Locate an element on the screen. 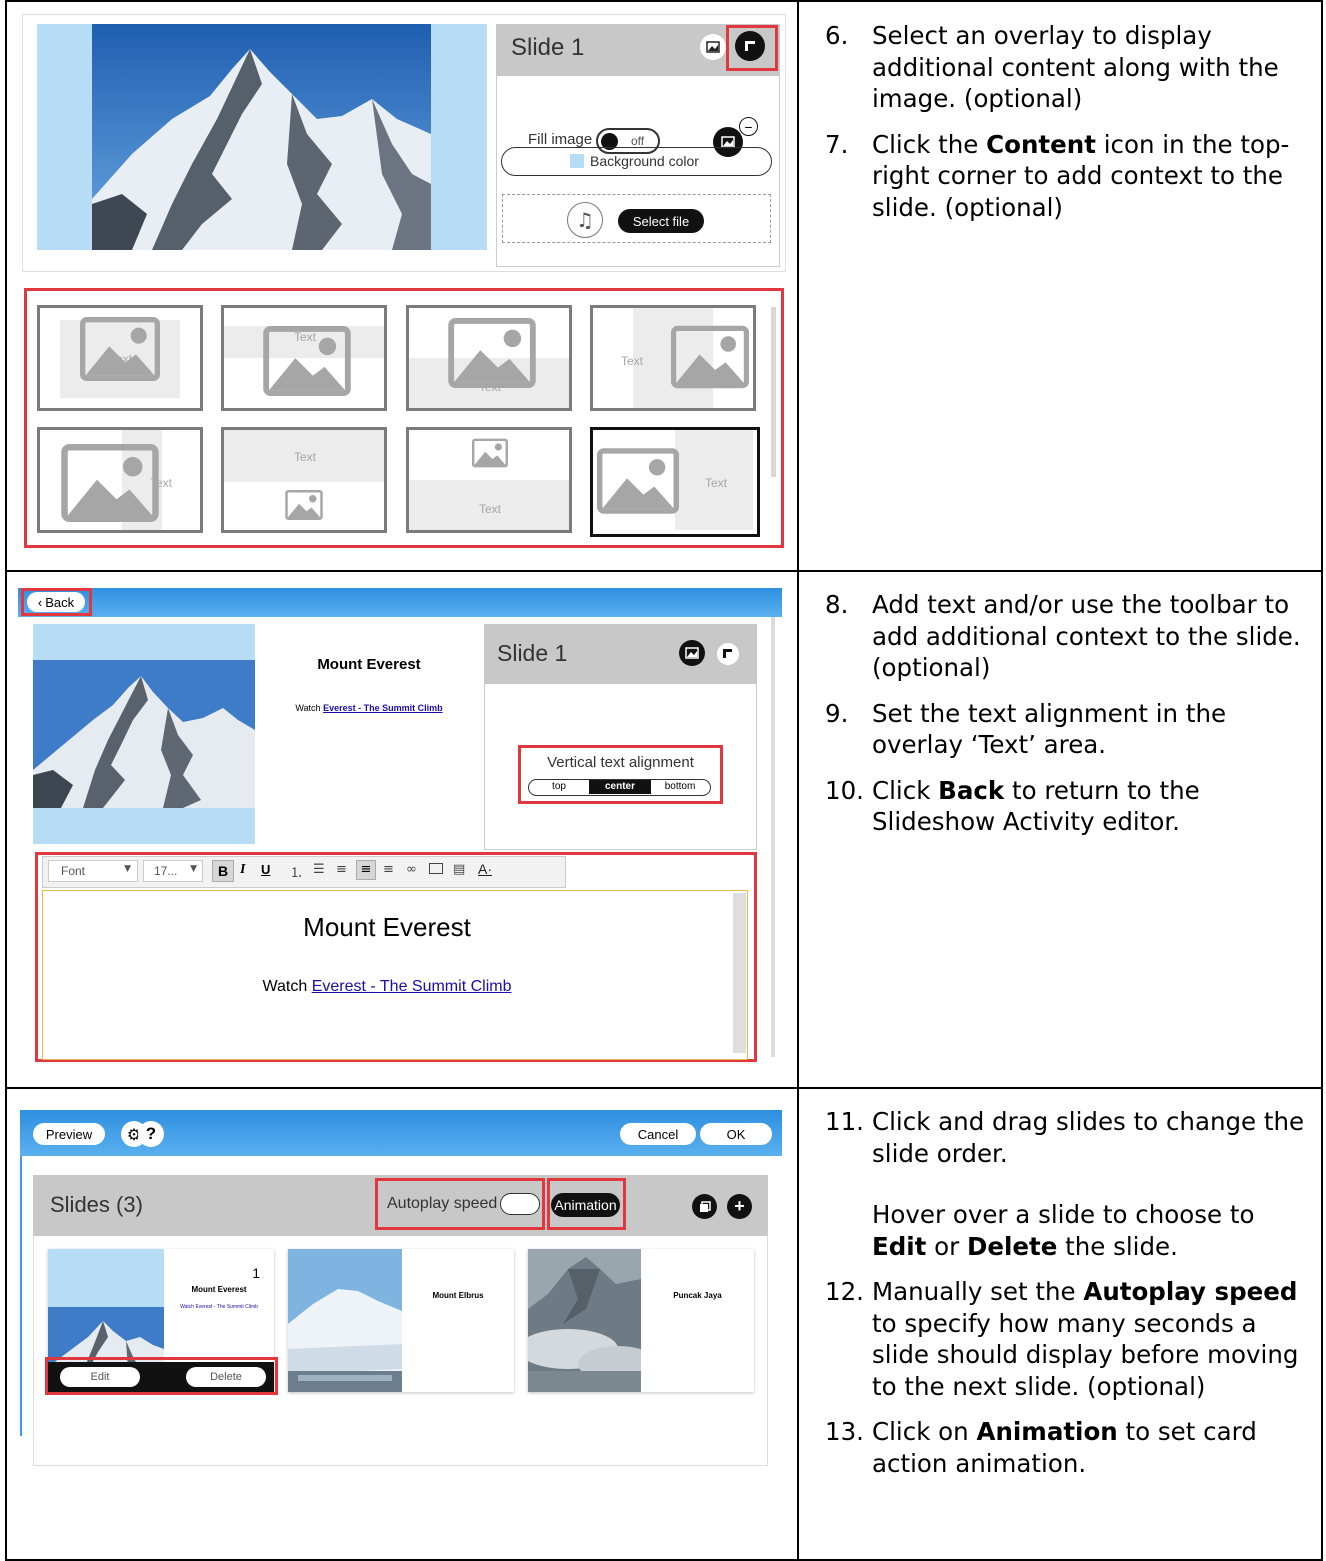  alignment-center-option: center is located at coordinates (620, 787).